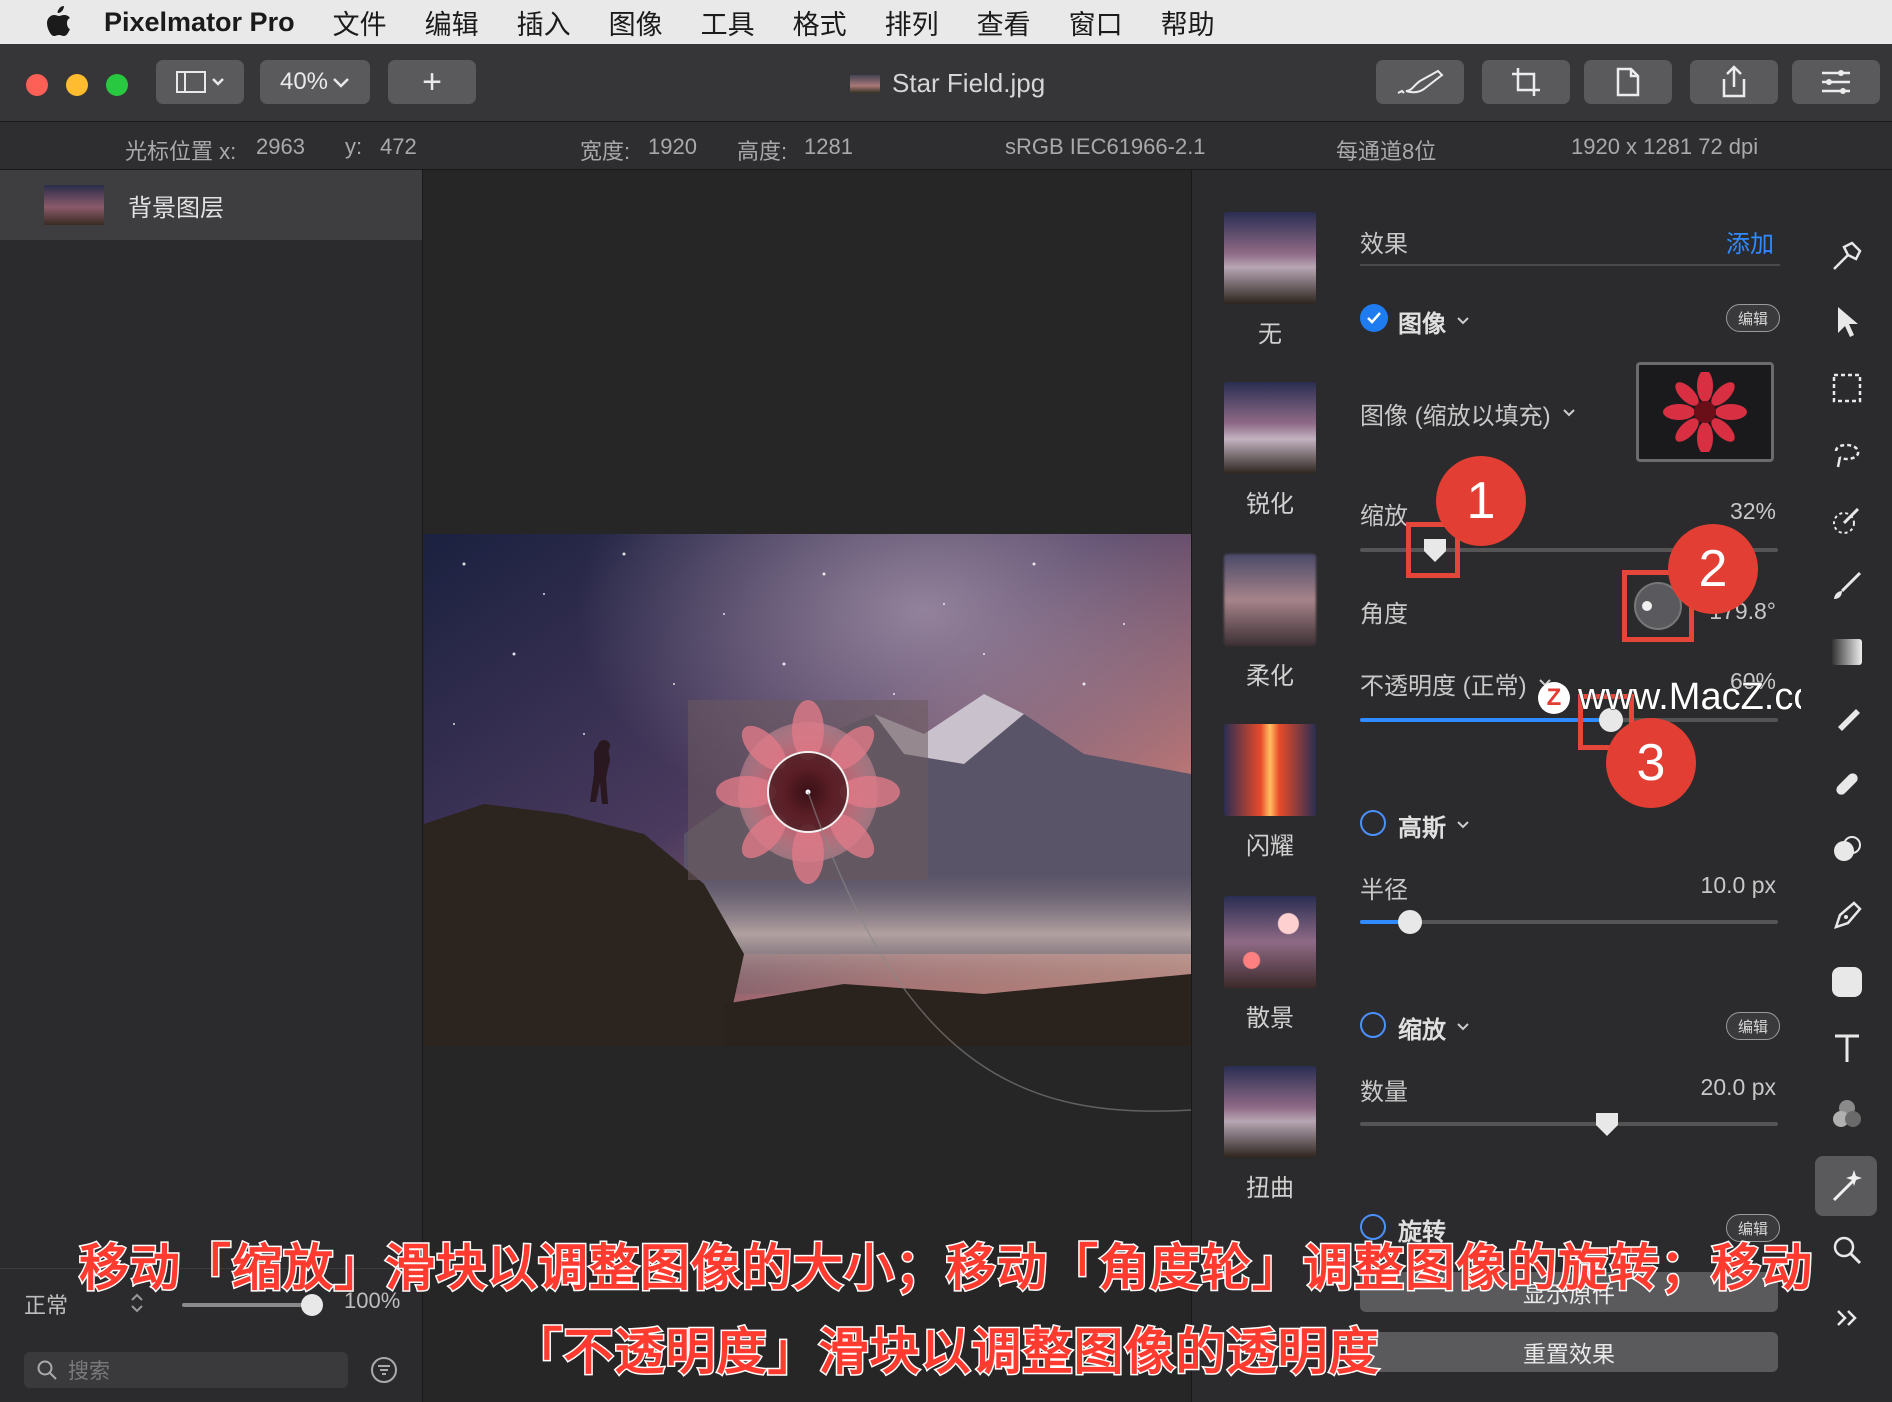 This screenshot has height=1402, width=1892. I want to click on image-well, so click(1705, 412).